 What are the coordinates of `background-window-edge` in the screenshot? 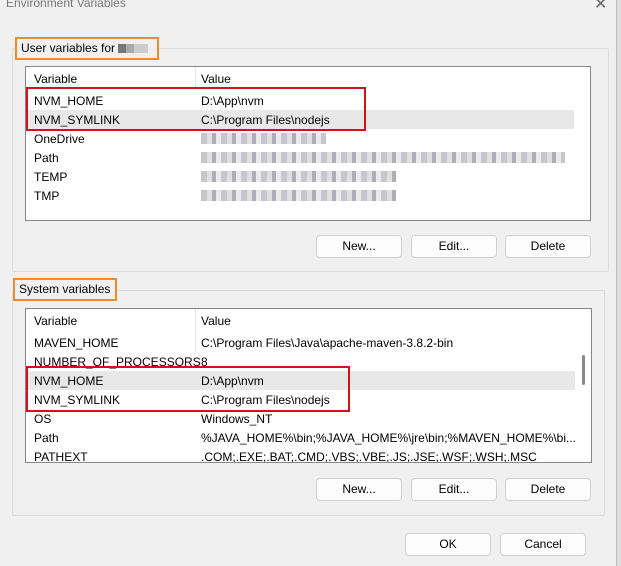 It's located at (618, 283).